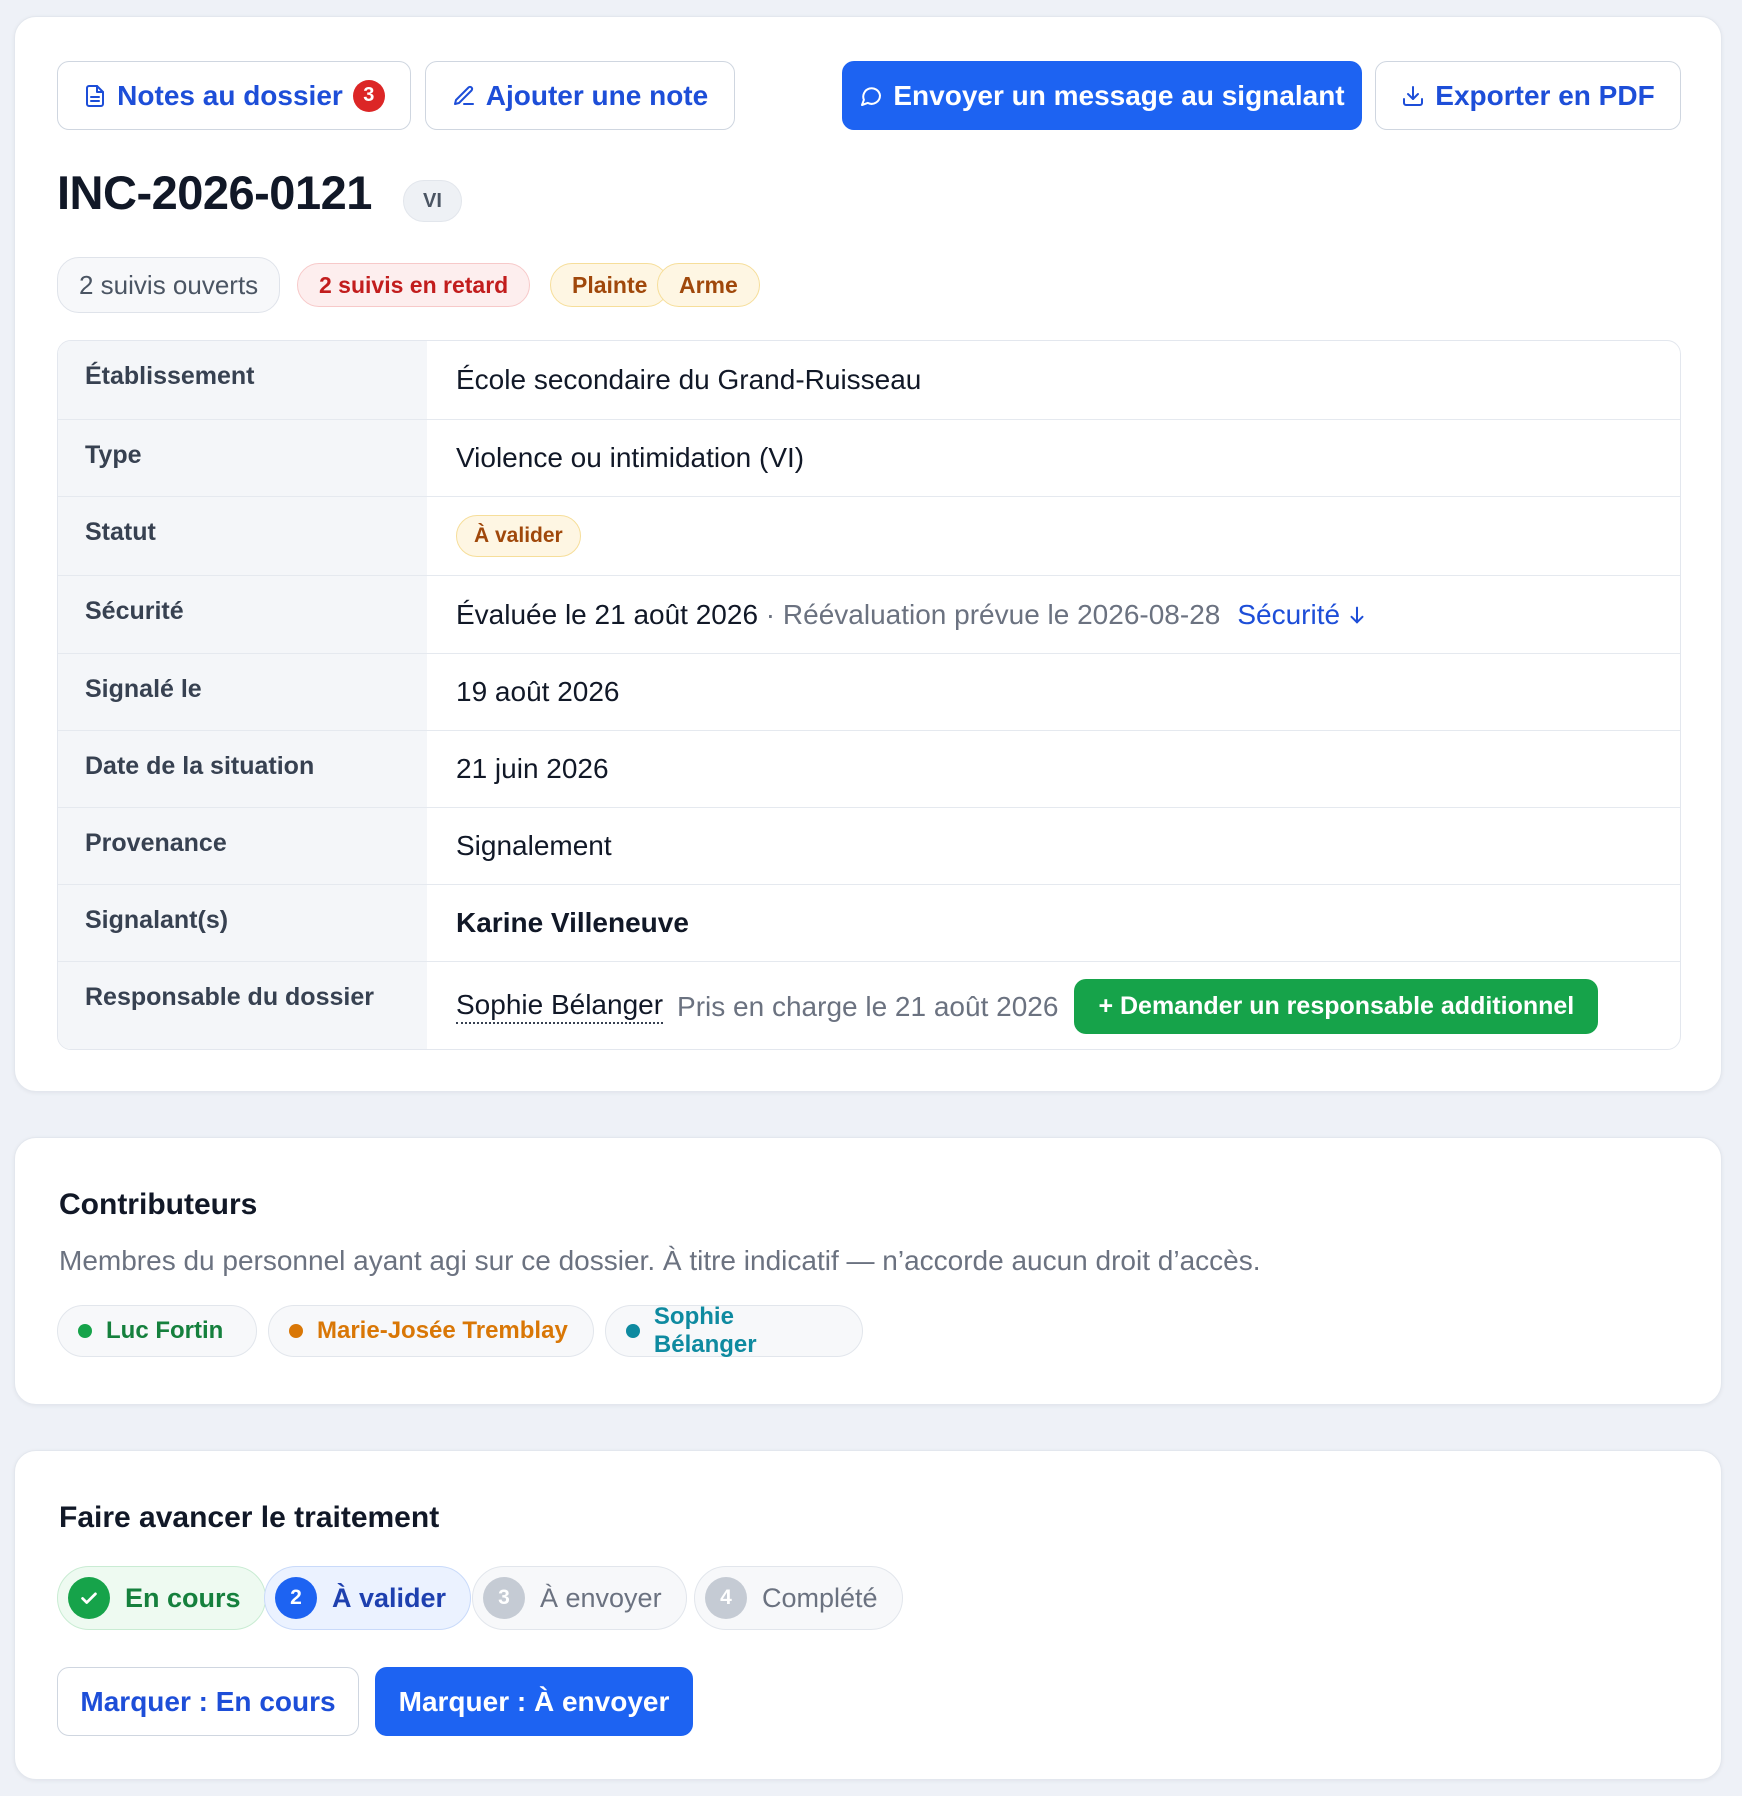 The image size is (1742, 1796). Describe the element at coordinates (869, 457) in the screenshot. I see `detail-row-type: Type Violence ou intimidation (VI)` at that location.